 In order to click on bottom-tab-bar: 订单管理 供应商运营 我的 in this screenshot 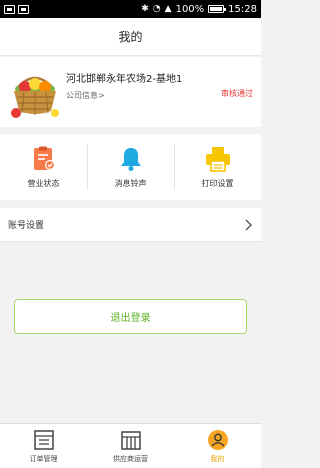, I will do `click(130, 445)`.